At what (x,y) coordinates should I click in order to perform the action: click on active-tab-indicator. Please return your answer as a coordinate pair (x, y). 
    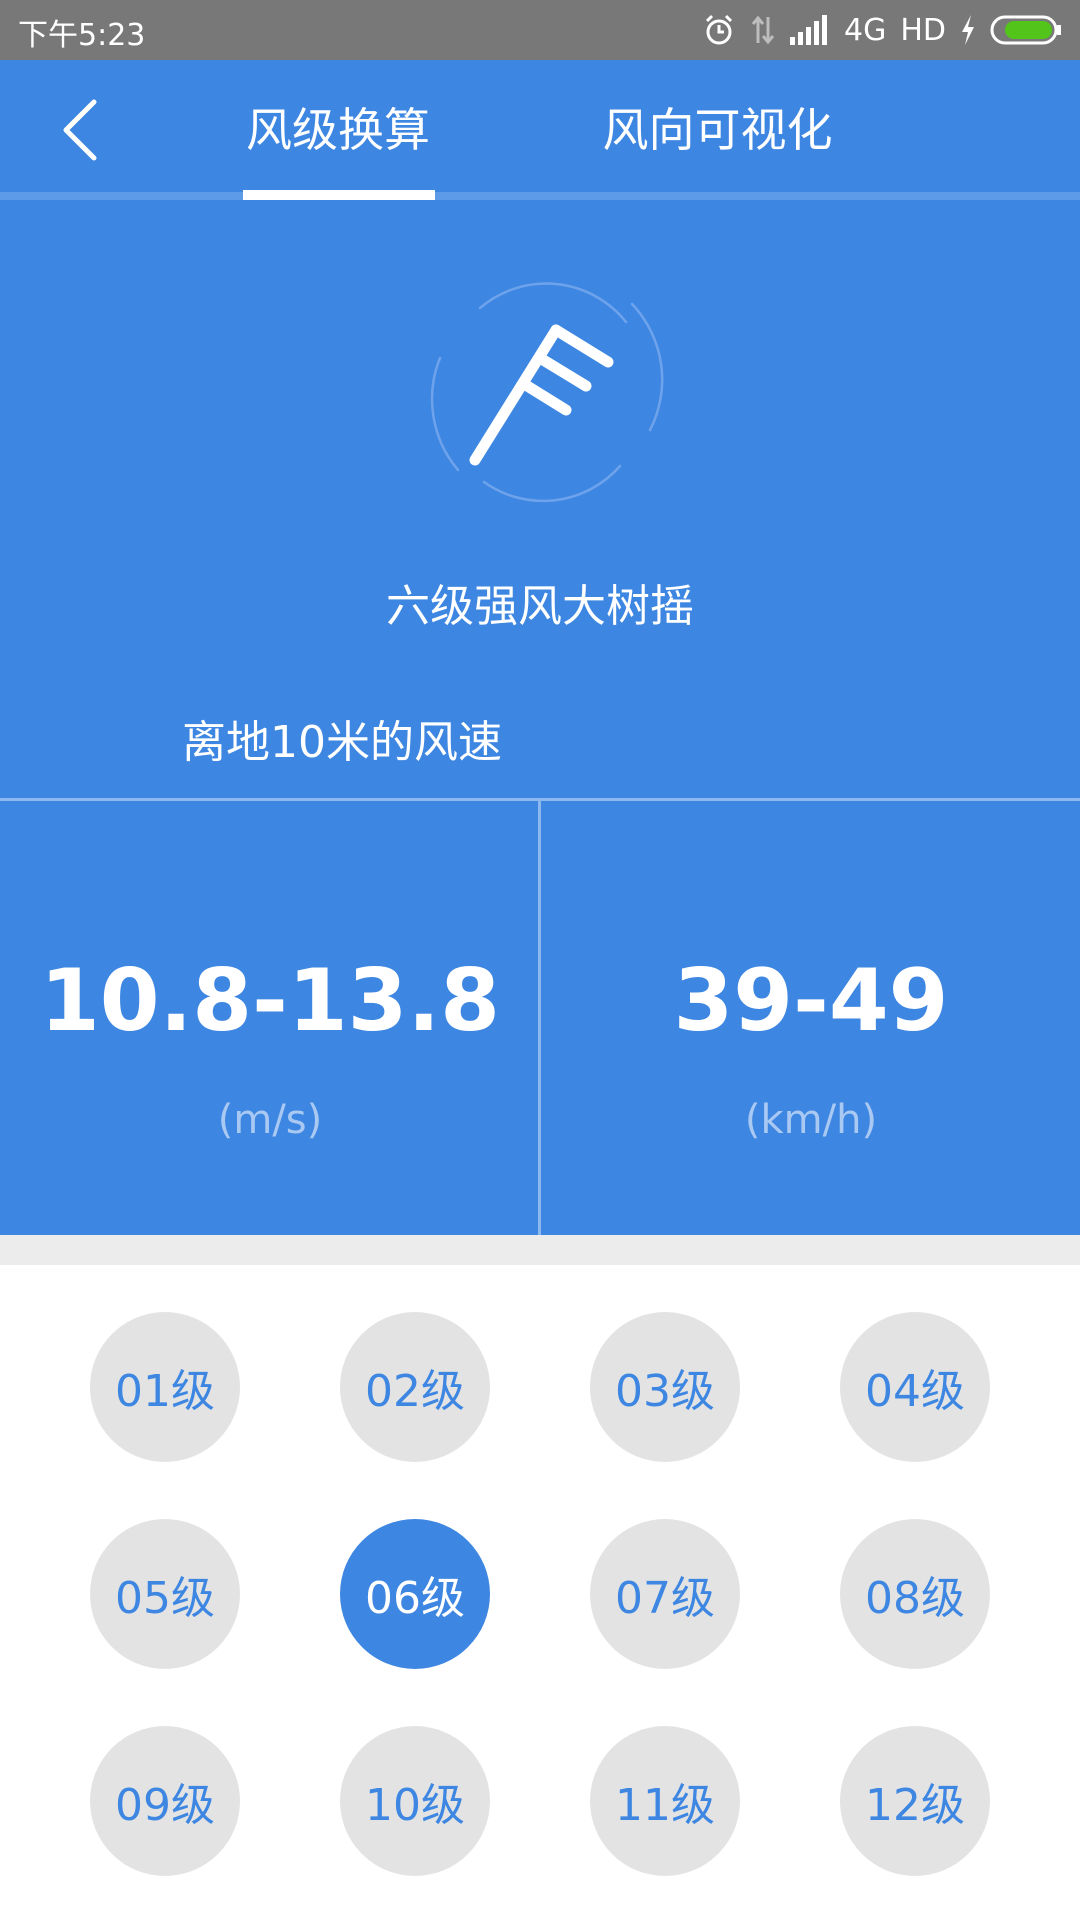
    Looking at the image, I should click on (339, 195).